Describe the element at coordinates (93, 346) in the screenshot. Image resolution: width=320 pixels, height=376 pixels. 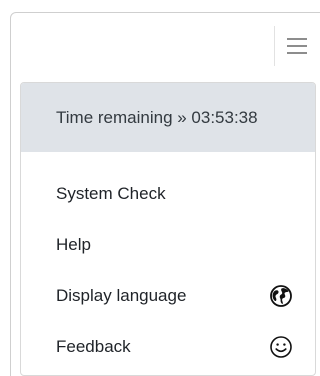
I see `menu-item-label: Feedback` at that location.